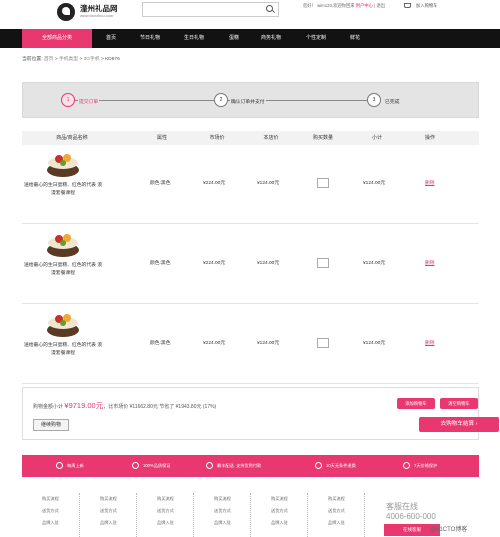  Describe the element at coordinates (416, 403) in the screenshot. I see `add-to-cart-button: 添加购物车` at that location.